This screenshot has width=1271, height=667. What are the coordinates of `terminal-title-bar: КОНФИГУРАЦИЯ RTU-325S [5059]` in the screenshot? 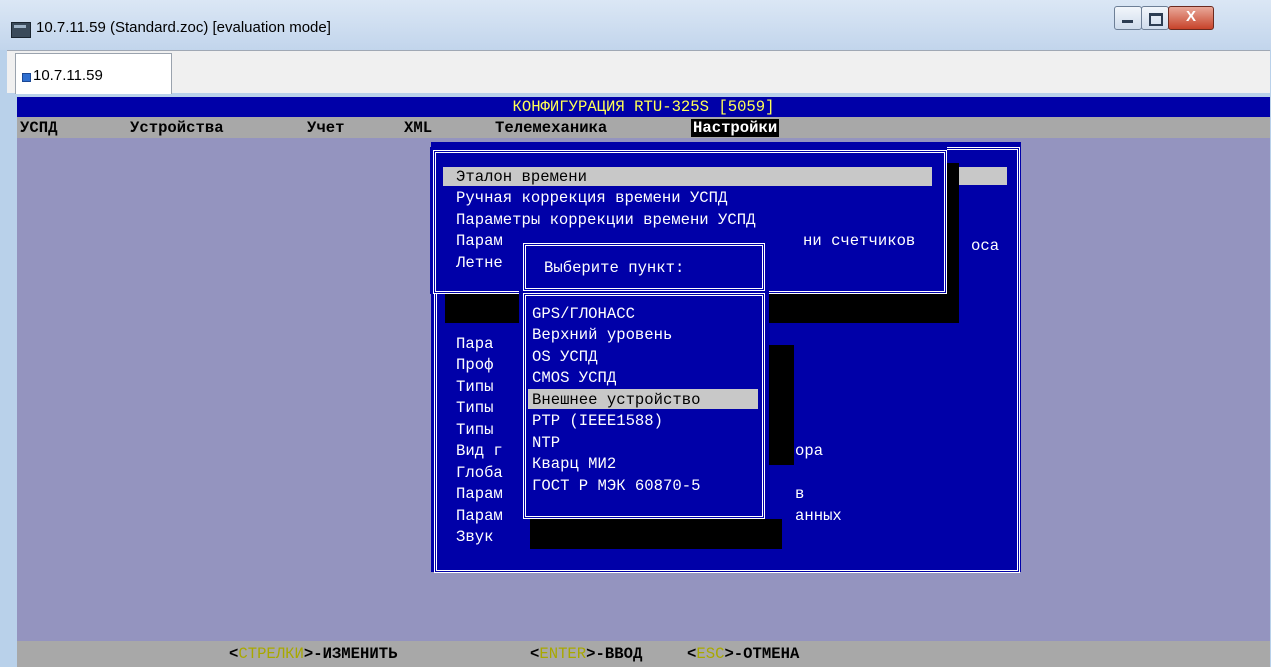 It's located at (643, 107).